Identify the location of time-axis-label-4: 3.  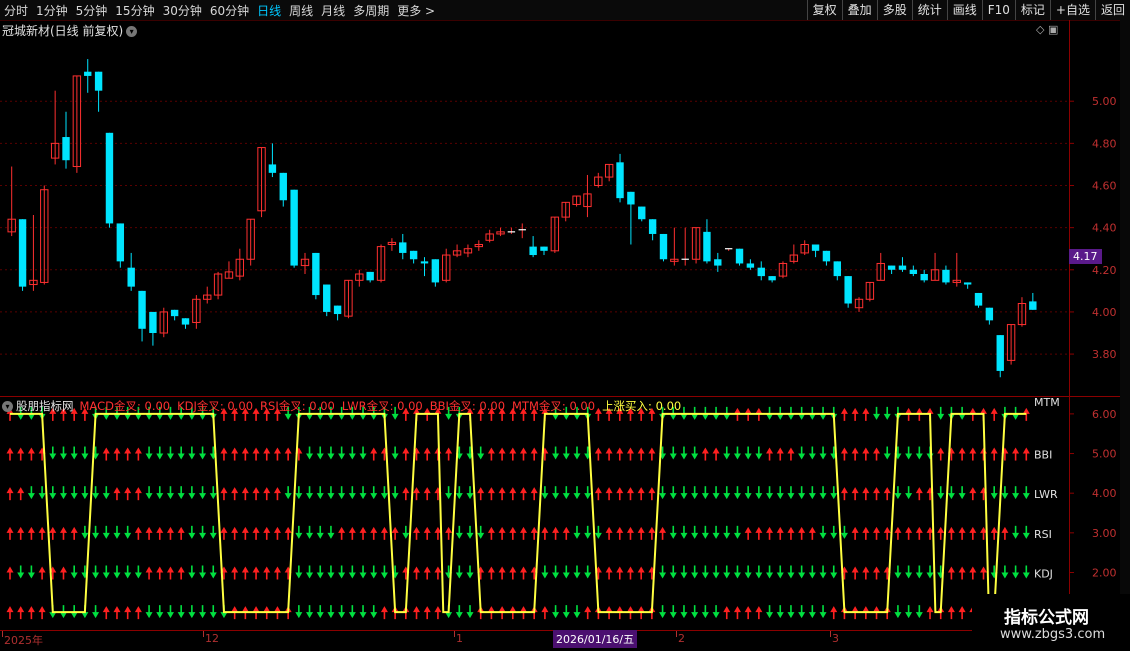
(835, 638).